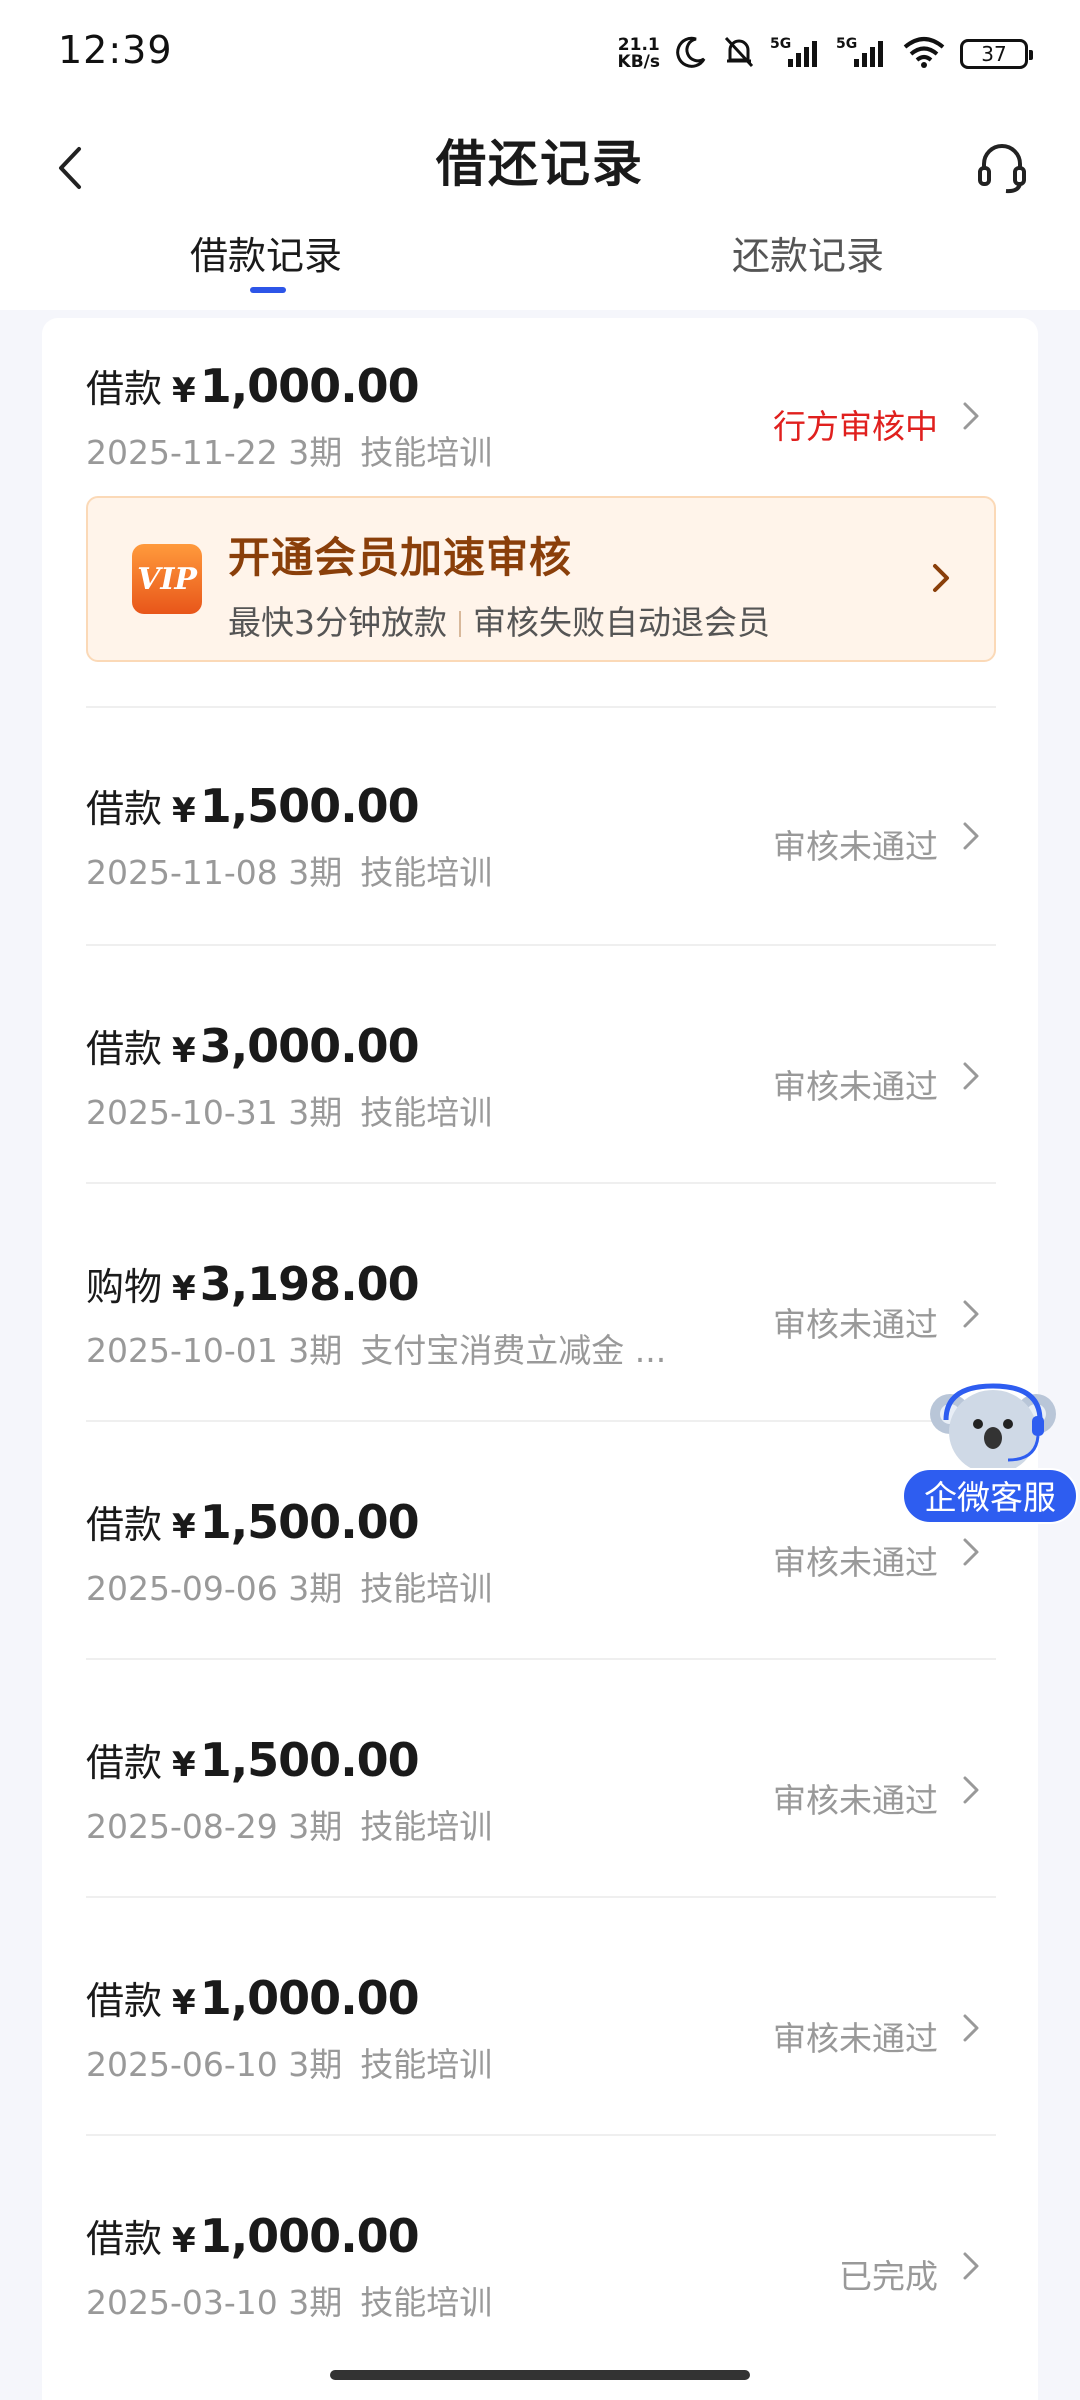 The image size is (1080, 2400). I want to click on record-date: 2025-11-22, so click(182, 452).